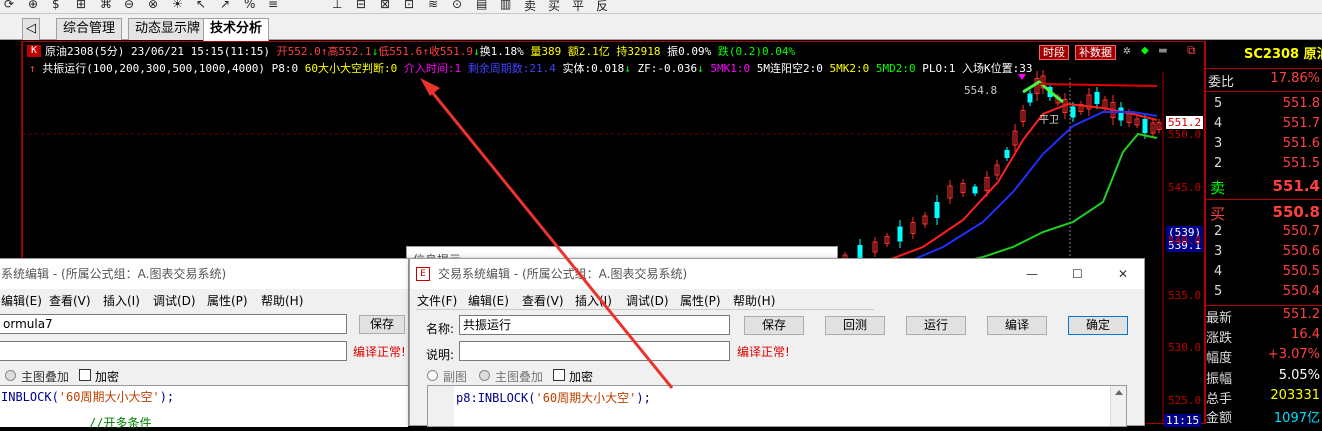  Describe the element at coordinates (700, 68) in the screenshot. I see `indicator-header-segment: ↓` at that location.